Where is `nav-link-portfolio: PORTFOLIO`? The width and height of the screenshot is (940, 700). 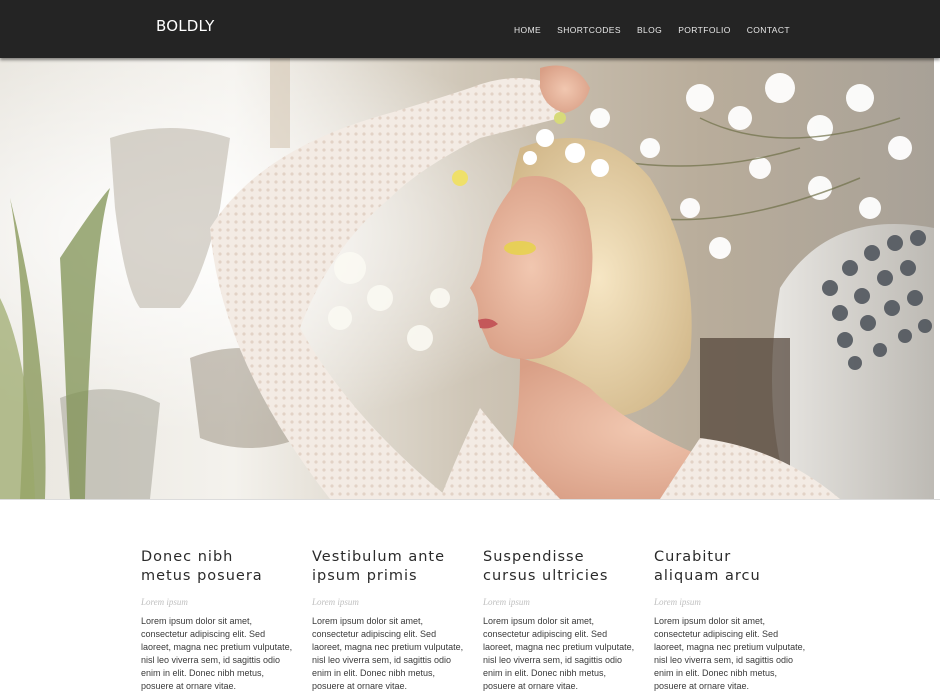
nav-link-portfolio: PORTFOLIO is located at coordinates (704, 29).